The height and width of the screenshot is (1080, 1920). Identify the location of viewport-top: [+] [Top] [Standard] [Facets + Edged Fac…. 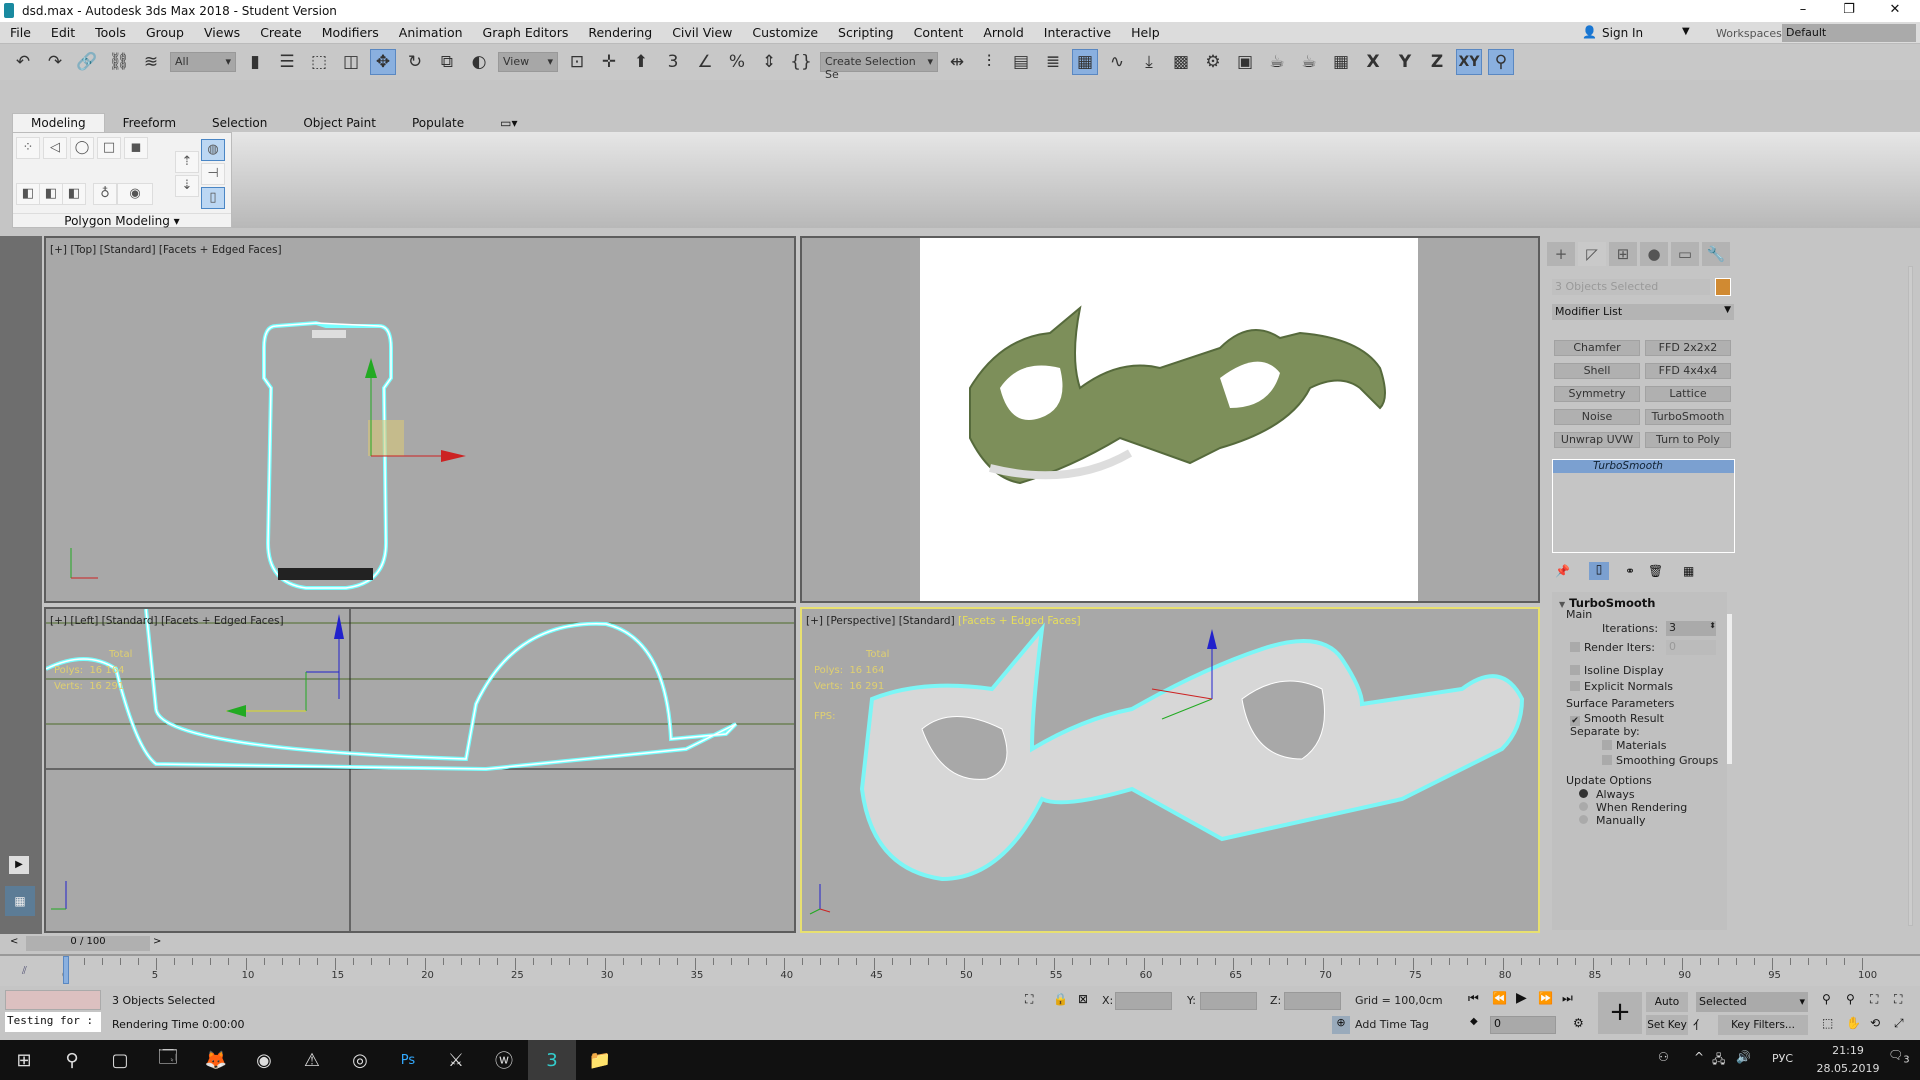
(420, 419).